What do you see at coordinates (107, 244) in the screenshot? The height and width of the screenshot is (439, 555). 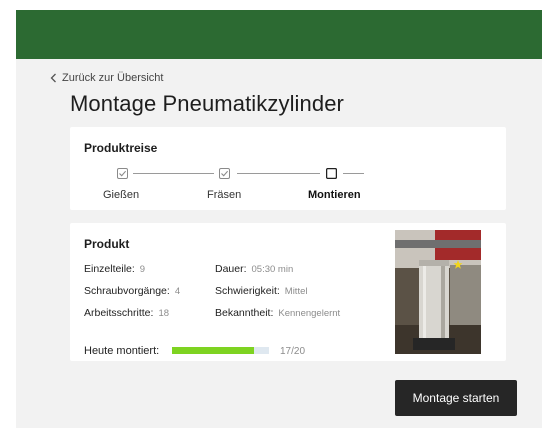 I see `product-heading: Produkt` at bounding box center [107, 244].